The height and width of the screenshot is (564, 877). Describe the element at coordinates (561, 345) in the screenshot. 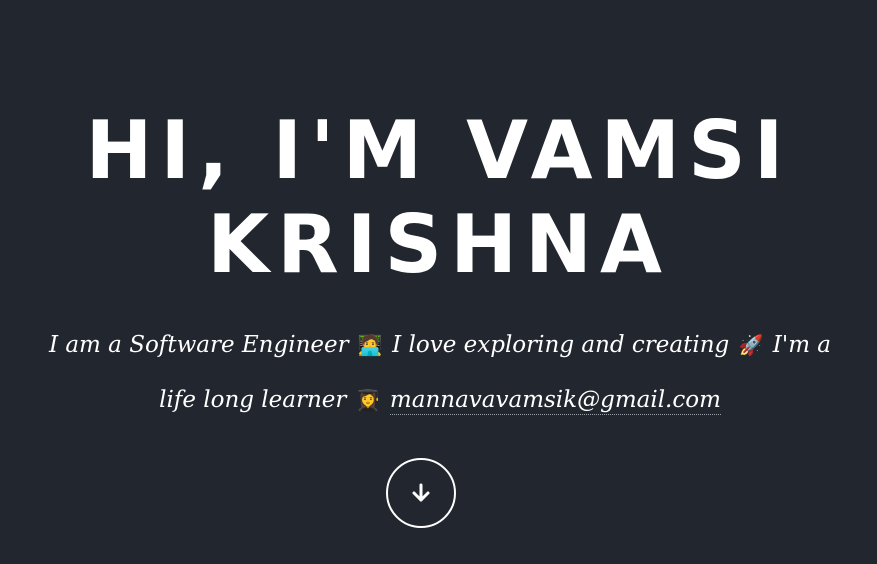

I see `intro-text-2: I love exploring and creating` at that location.